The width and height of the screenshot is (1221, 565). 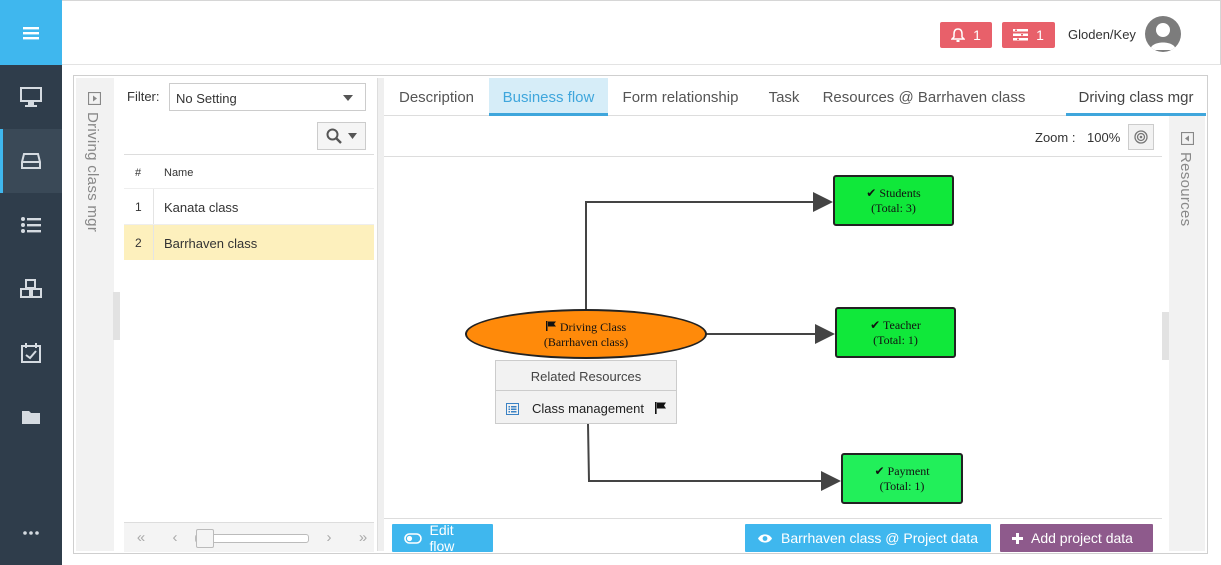 What do you see at coordinates (179, 173) in the screenshot?
I see `column-header-name: Name` at bounding box center [179, 173].